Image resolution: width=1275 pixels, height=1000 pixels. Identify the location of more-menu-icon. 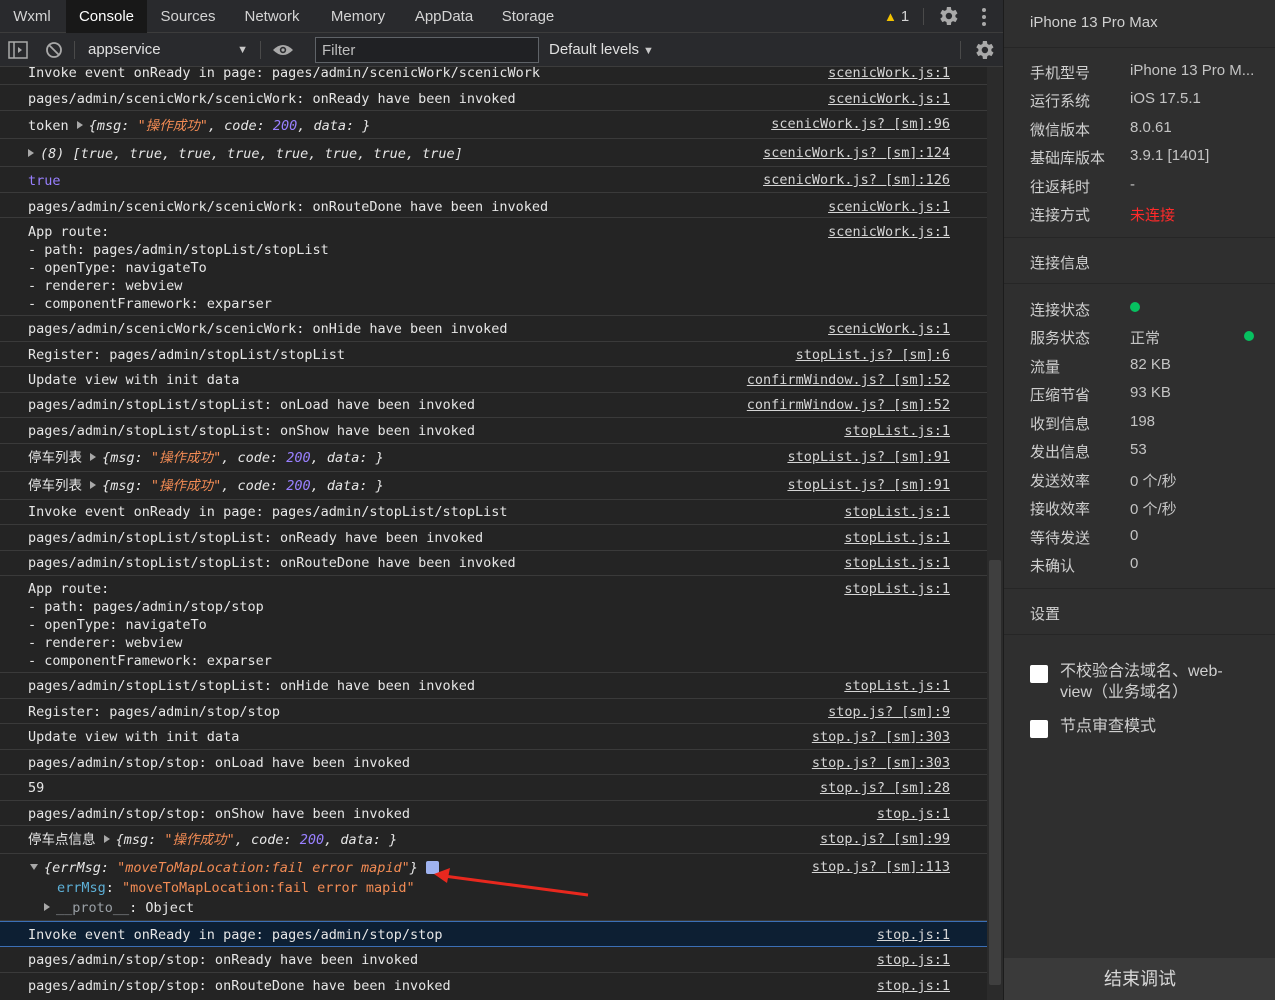
(984, 17).